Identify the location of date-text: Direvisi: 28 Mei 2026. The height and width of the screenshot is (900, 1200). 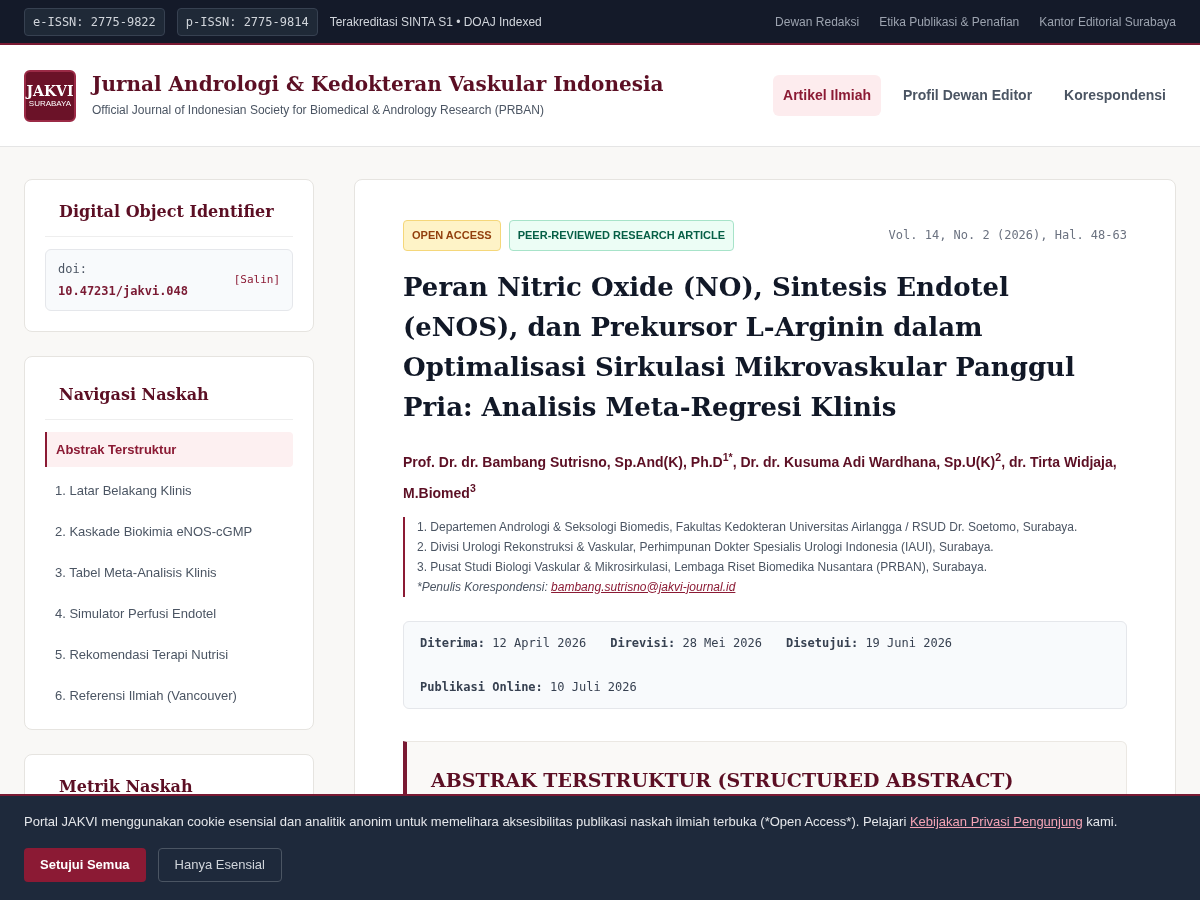
(686, 643).